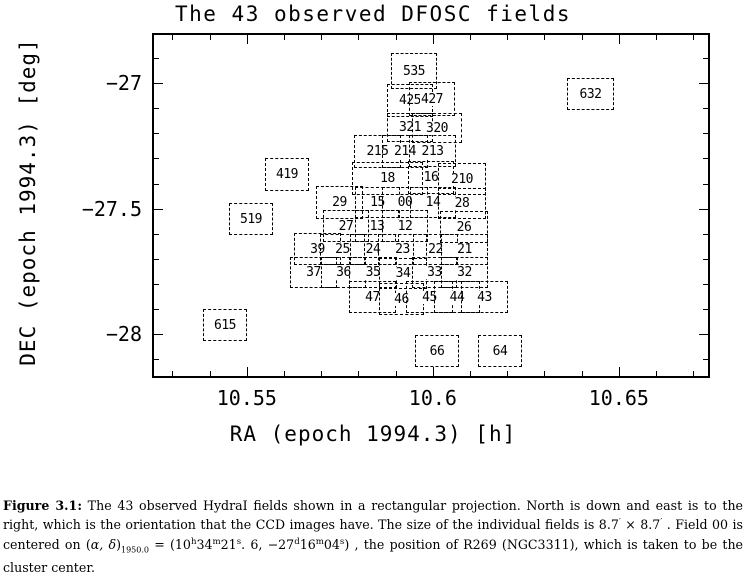 This screenshot has height=588, width=746. I want to click on caption-label: Figure 3.1:, so click(42, 505).